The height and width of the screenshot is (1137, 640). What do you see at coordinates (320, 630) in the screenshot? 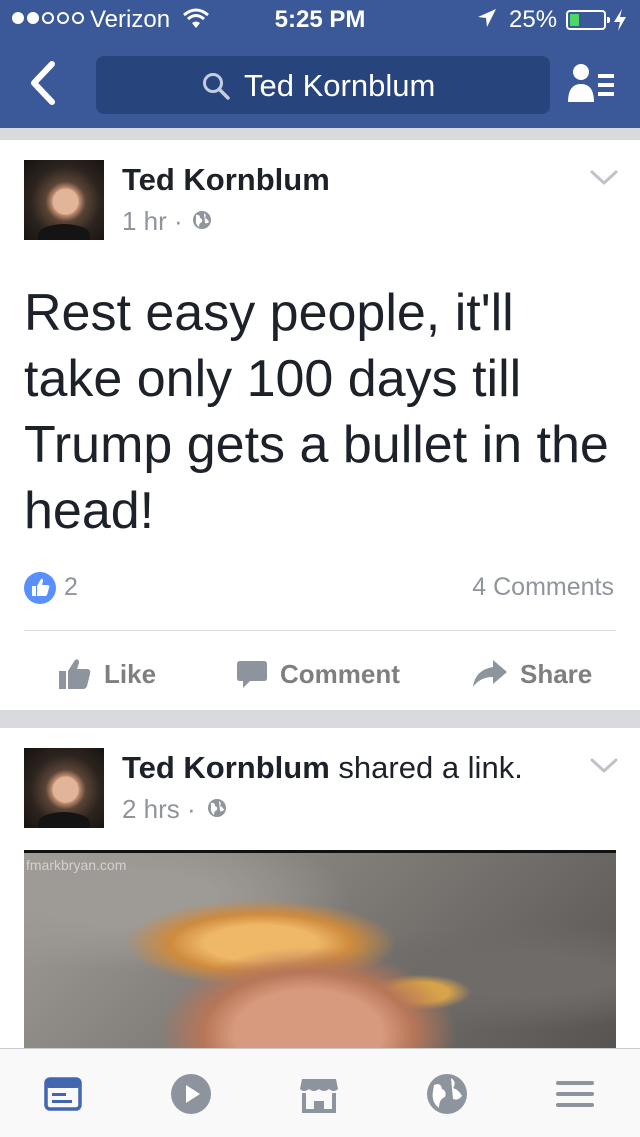
I see `divider` at bounding box center [320, 630].